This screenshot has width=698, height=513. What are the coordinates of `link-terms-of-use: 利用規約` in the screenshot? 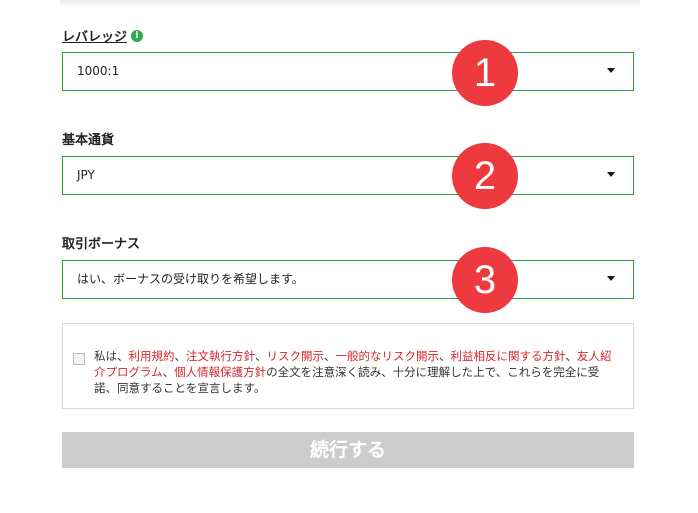 It's located at (152, 356).